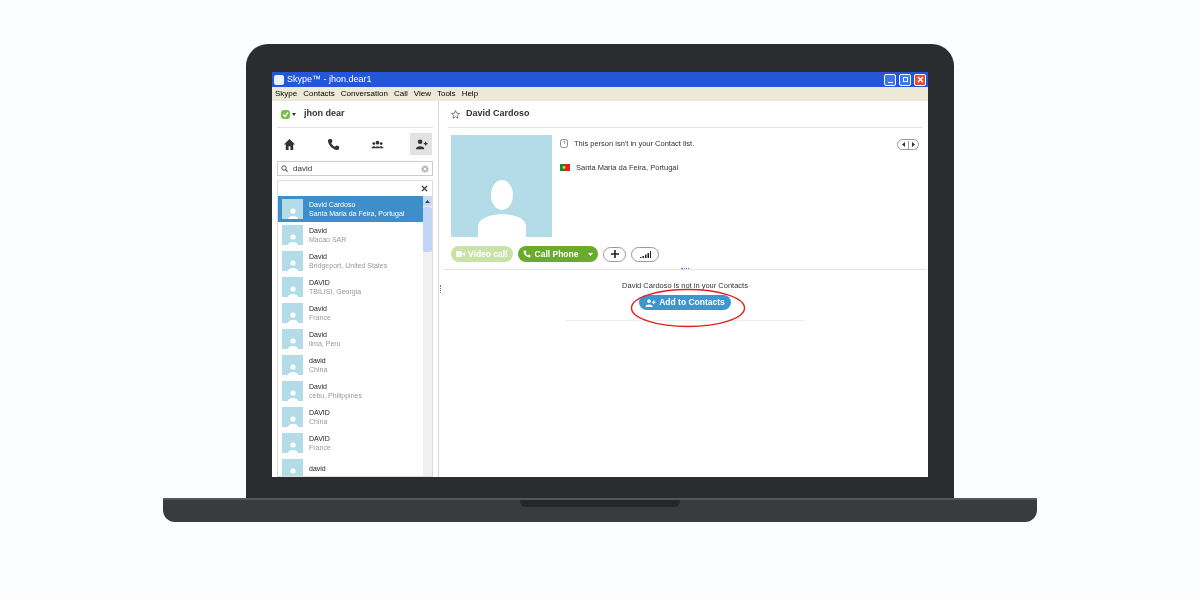  What do you see at coordinates (289, 144) in the screenshot?
I see `home-icon` at bounding box center [289, 144].